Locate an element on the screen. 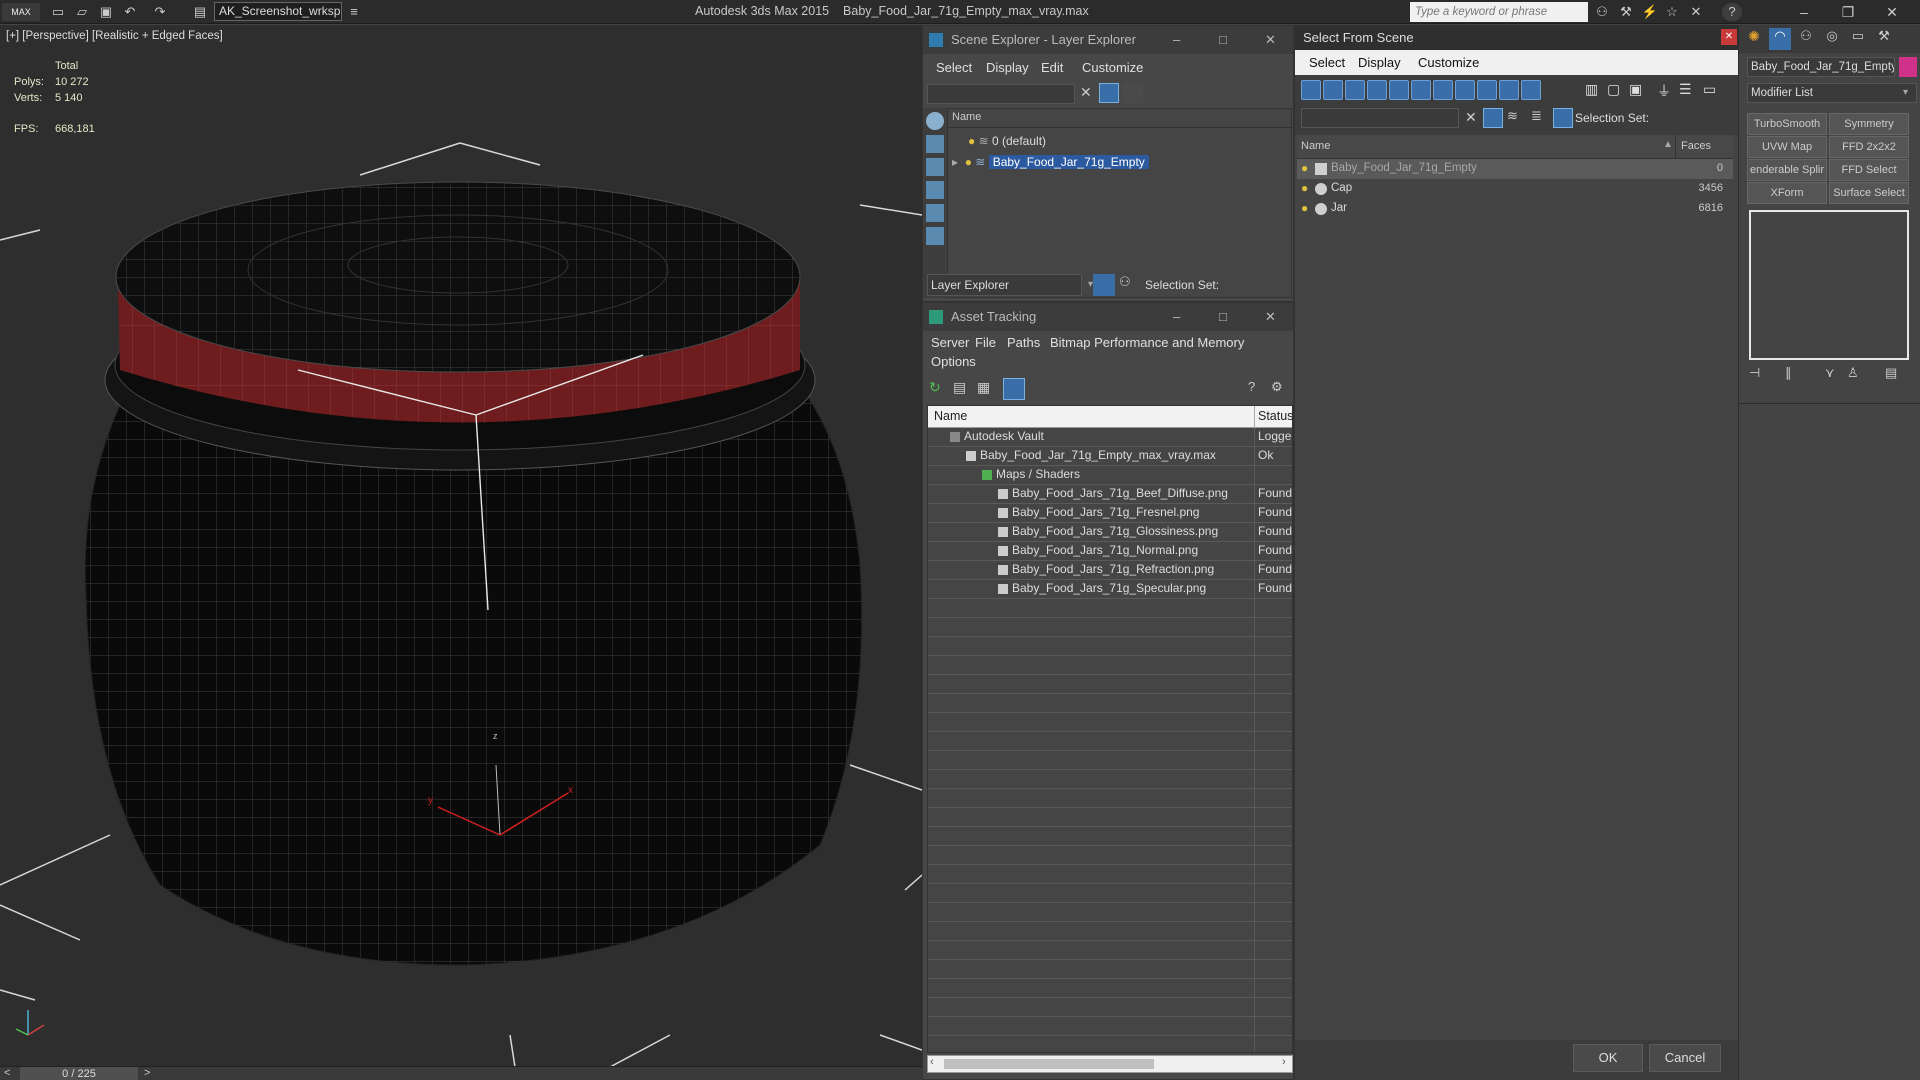  hierarchy-tab-icon: ⚇ is located at coordinates (1806, 39).